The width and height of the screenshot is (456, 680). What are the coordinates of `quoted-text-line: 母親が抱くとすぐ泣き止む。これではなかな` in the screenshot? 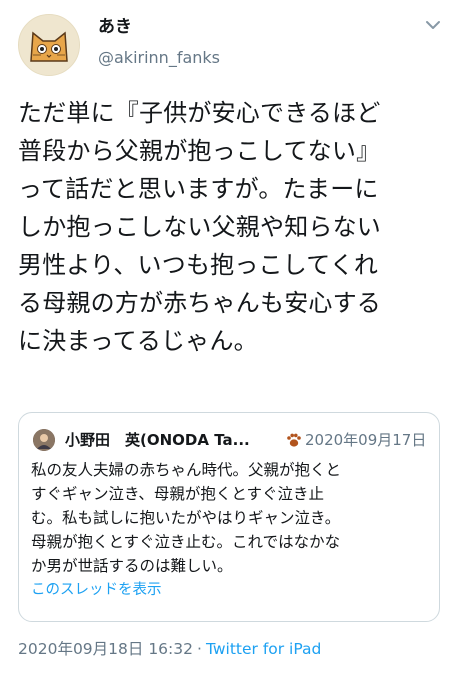 It's located at (186, 542).